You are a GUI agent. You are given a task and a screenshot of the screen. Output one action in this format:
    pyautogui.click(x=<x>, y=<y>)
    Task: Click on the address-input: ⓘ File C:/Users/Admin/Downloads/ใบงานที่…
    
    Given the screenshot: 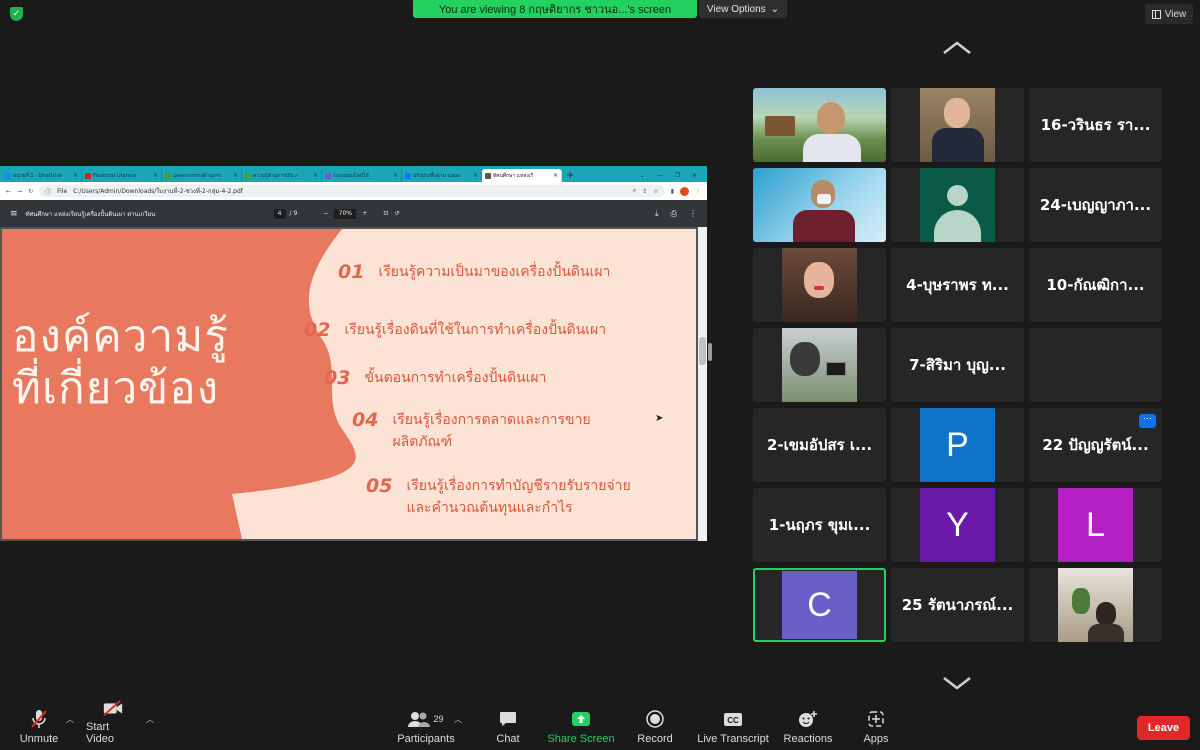 What is the action you would take?
    pyautogui.click(x=352, y=191)
    